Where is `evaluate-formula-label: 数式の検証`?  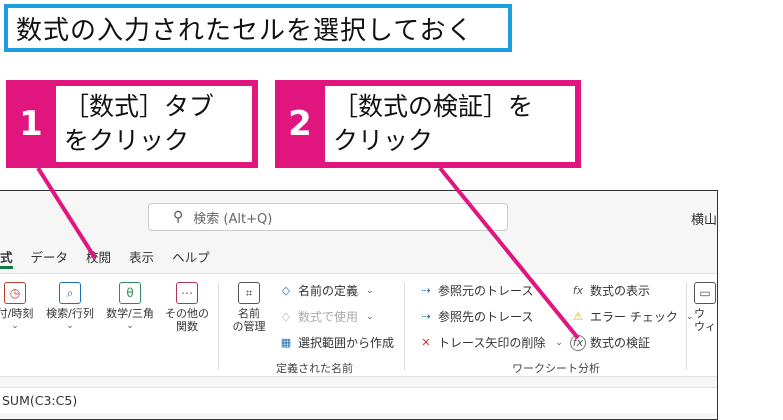
evaluate-formula-label: 数式の検証 is located at coordinates (620, 343).